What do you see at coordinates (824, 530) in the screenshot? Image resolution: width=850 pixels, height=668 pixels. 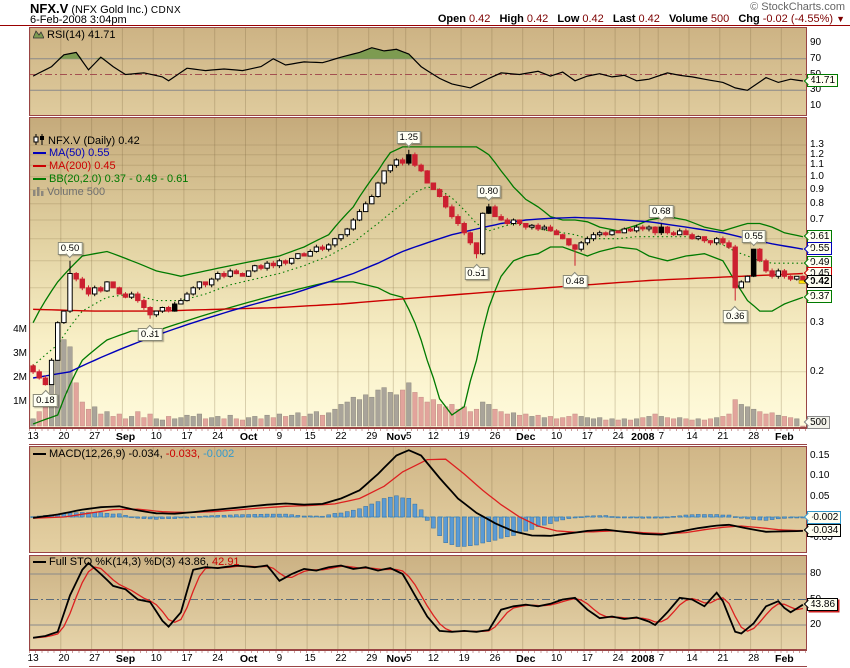 I see `macd-value-box: -0.034` at bounding box center [824, 530].